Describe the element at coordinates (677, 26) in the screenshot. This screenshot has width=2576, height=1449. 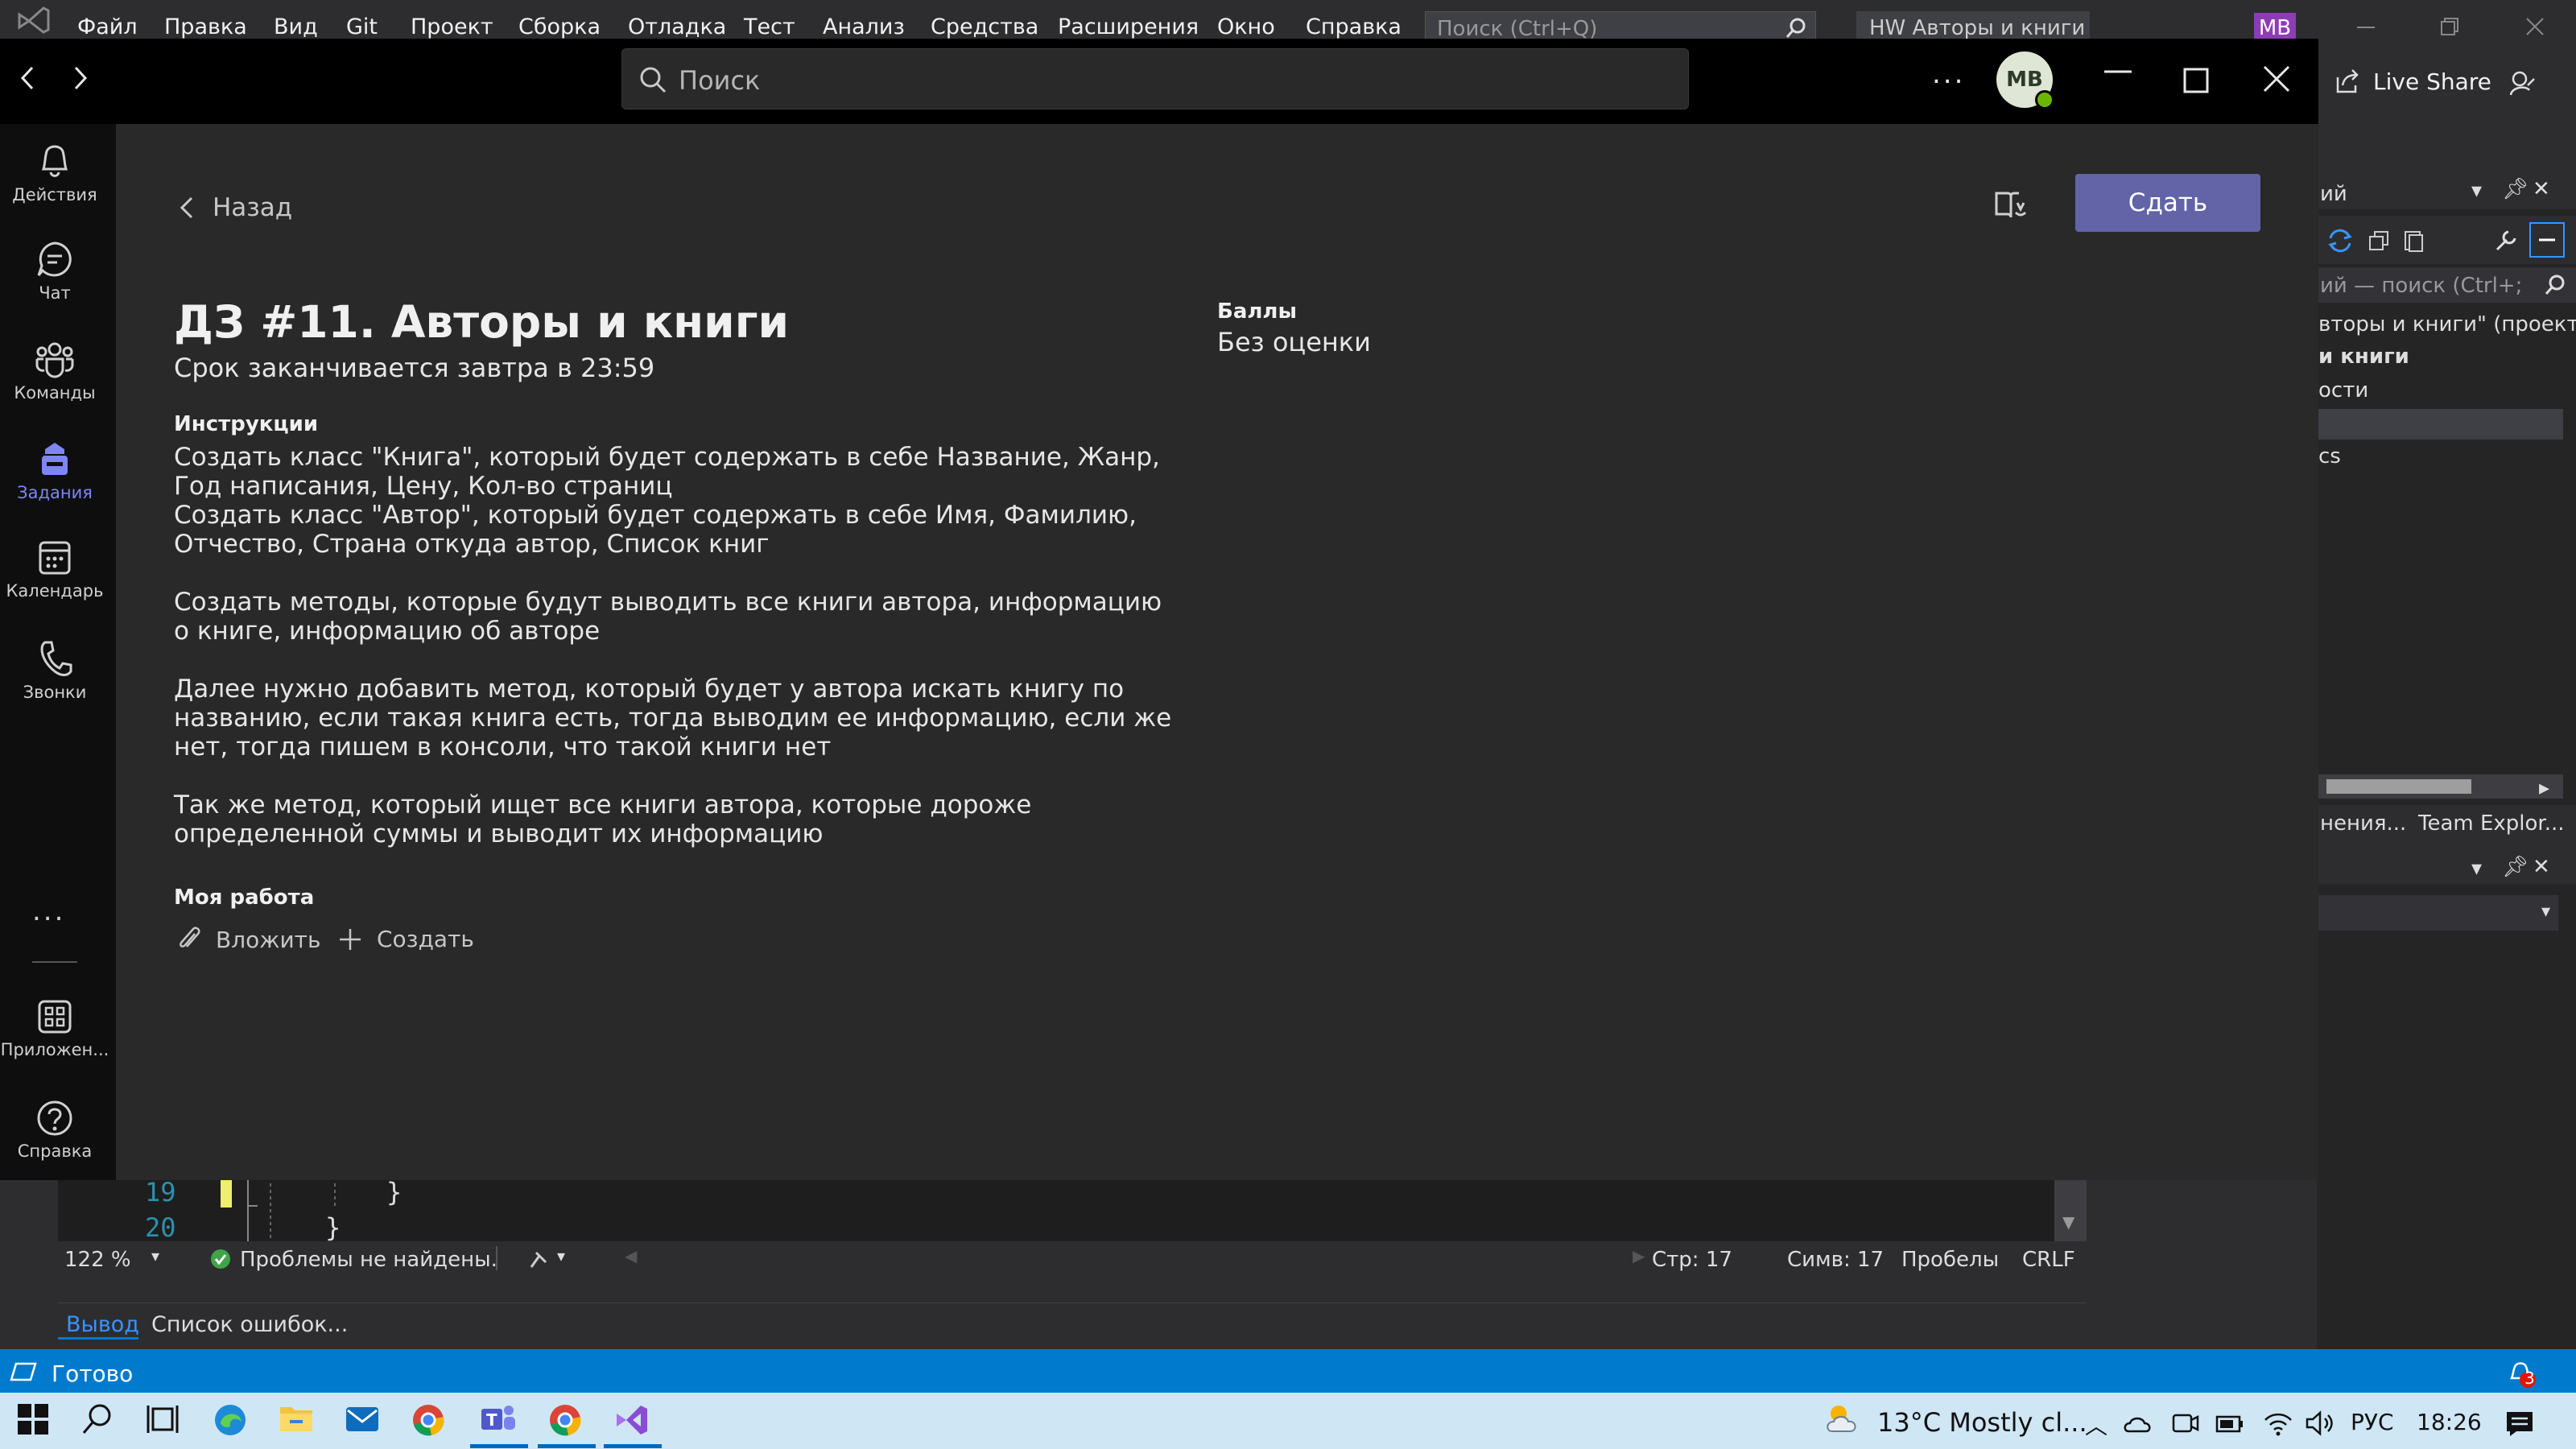
I see `vs-menu-debug: Отладка` at that location.